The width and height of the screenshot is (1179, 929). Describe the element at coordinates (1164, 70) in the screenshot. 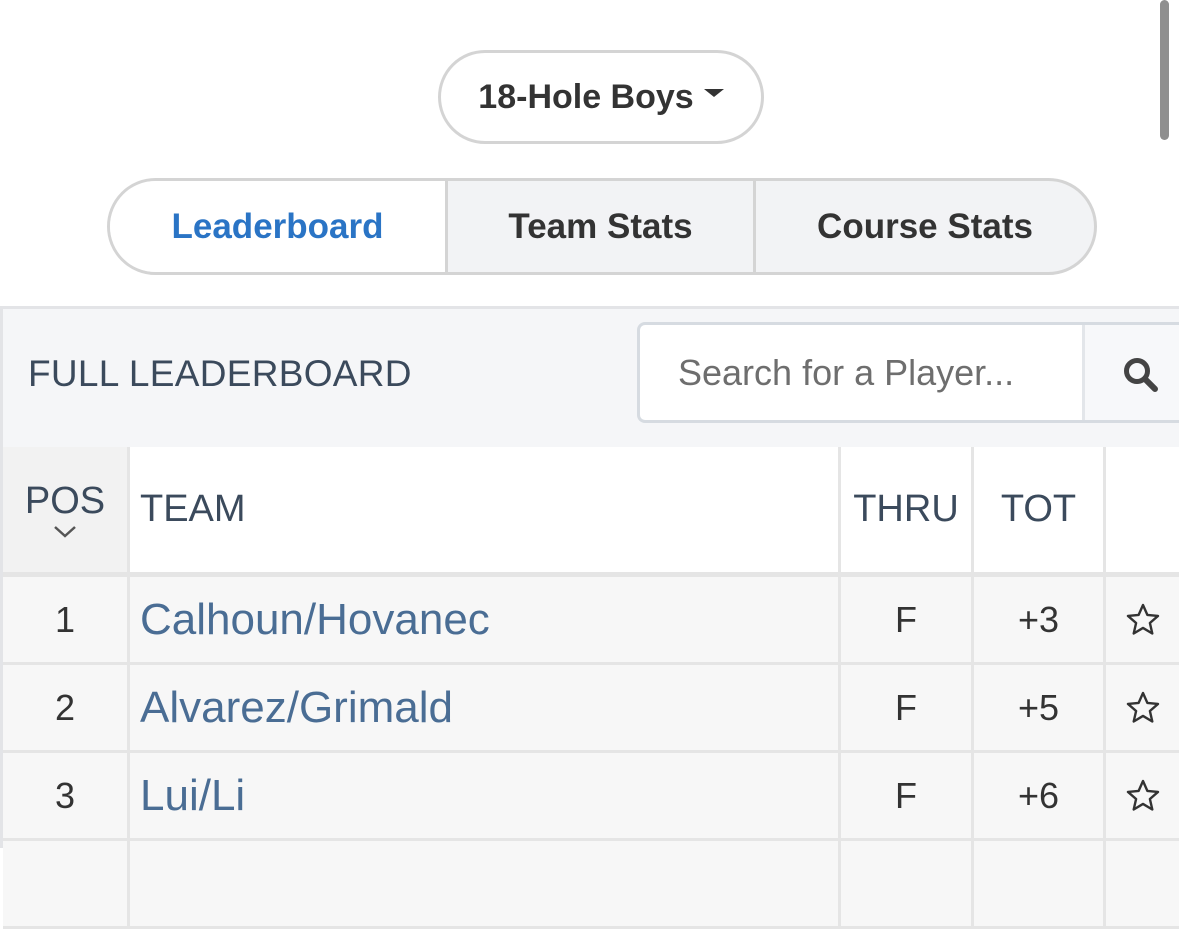

I see `scrollbar` at that location.